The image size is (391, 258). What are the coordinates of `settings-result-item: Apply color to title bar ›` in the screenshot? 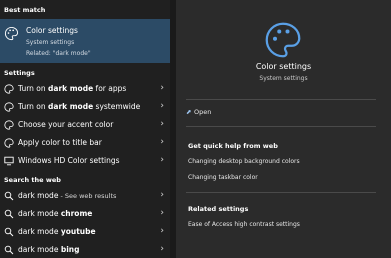 It's located at (85, 143).